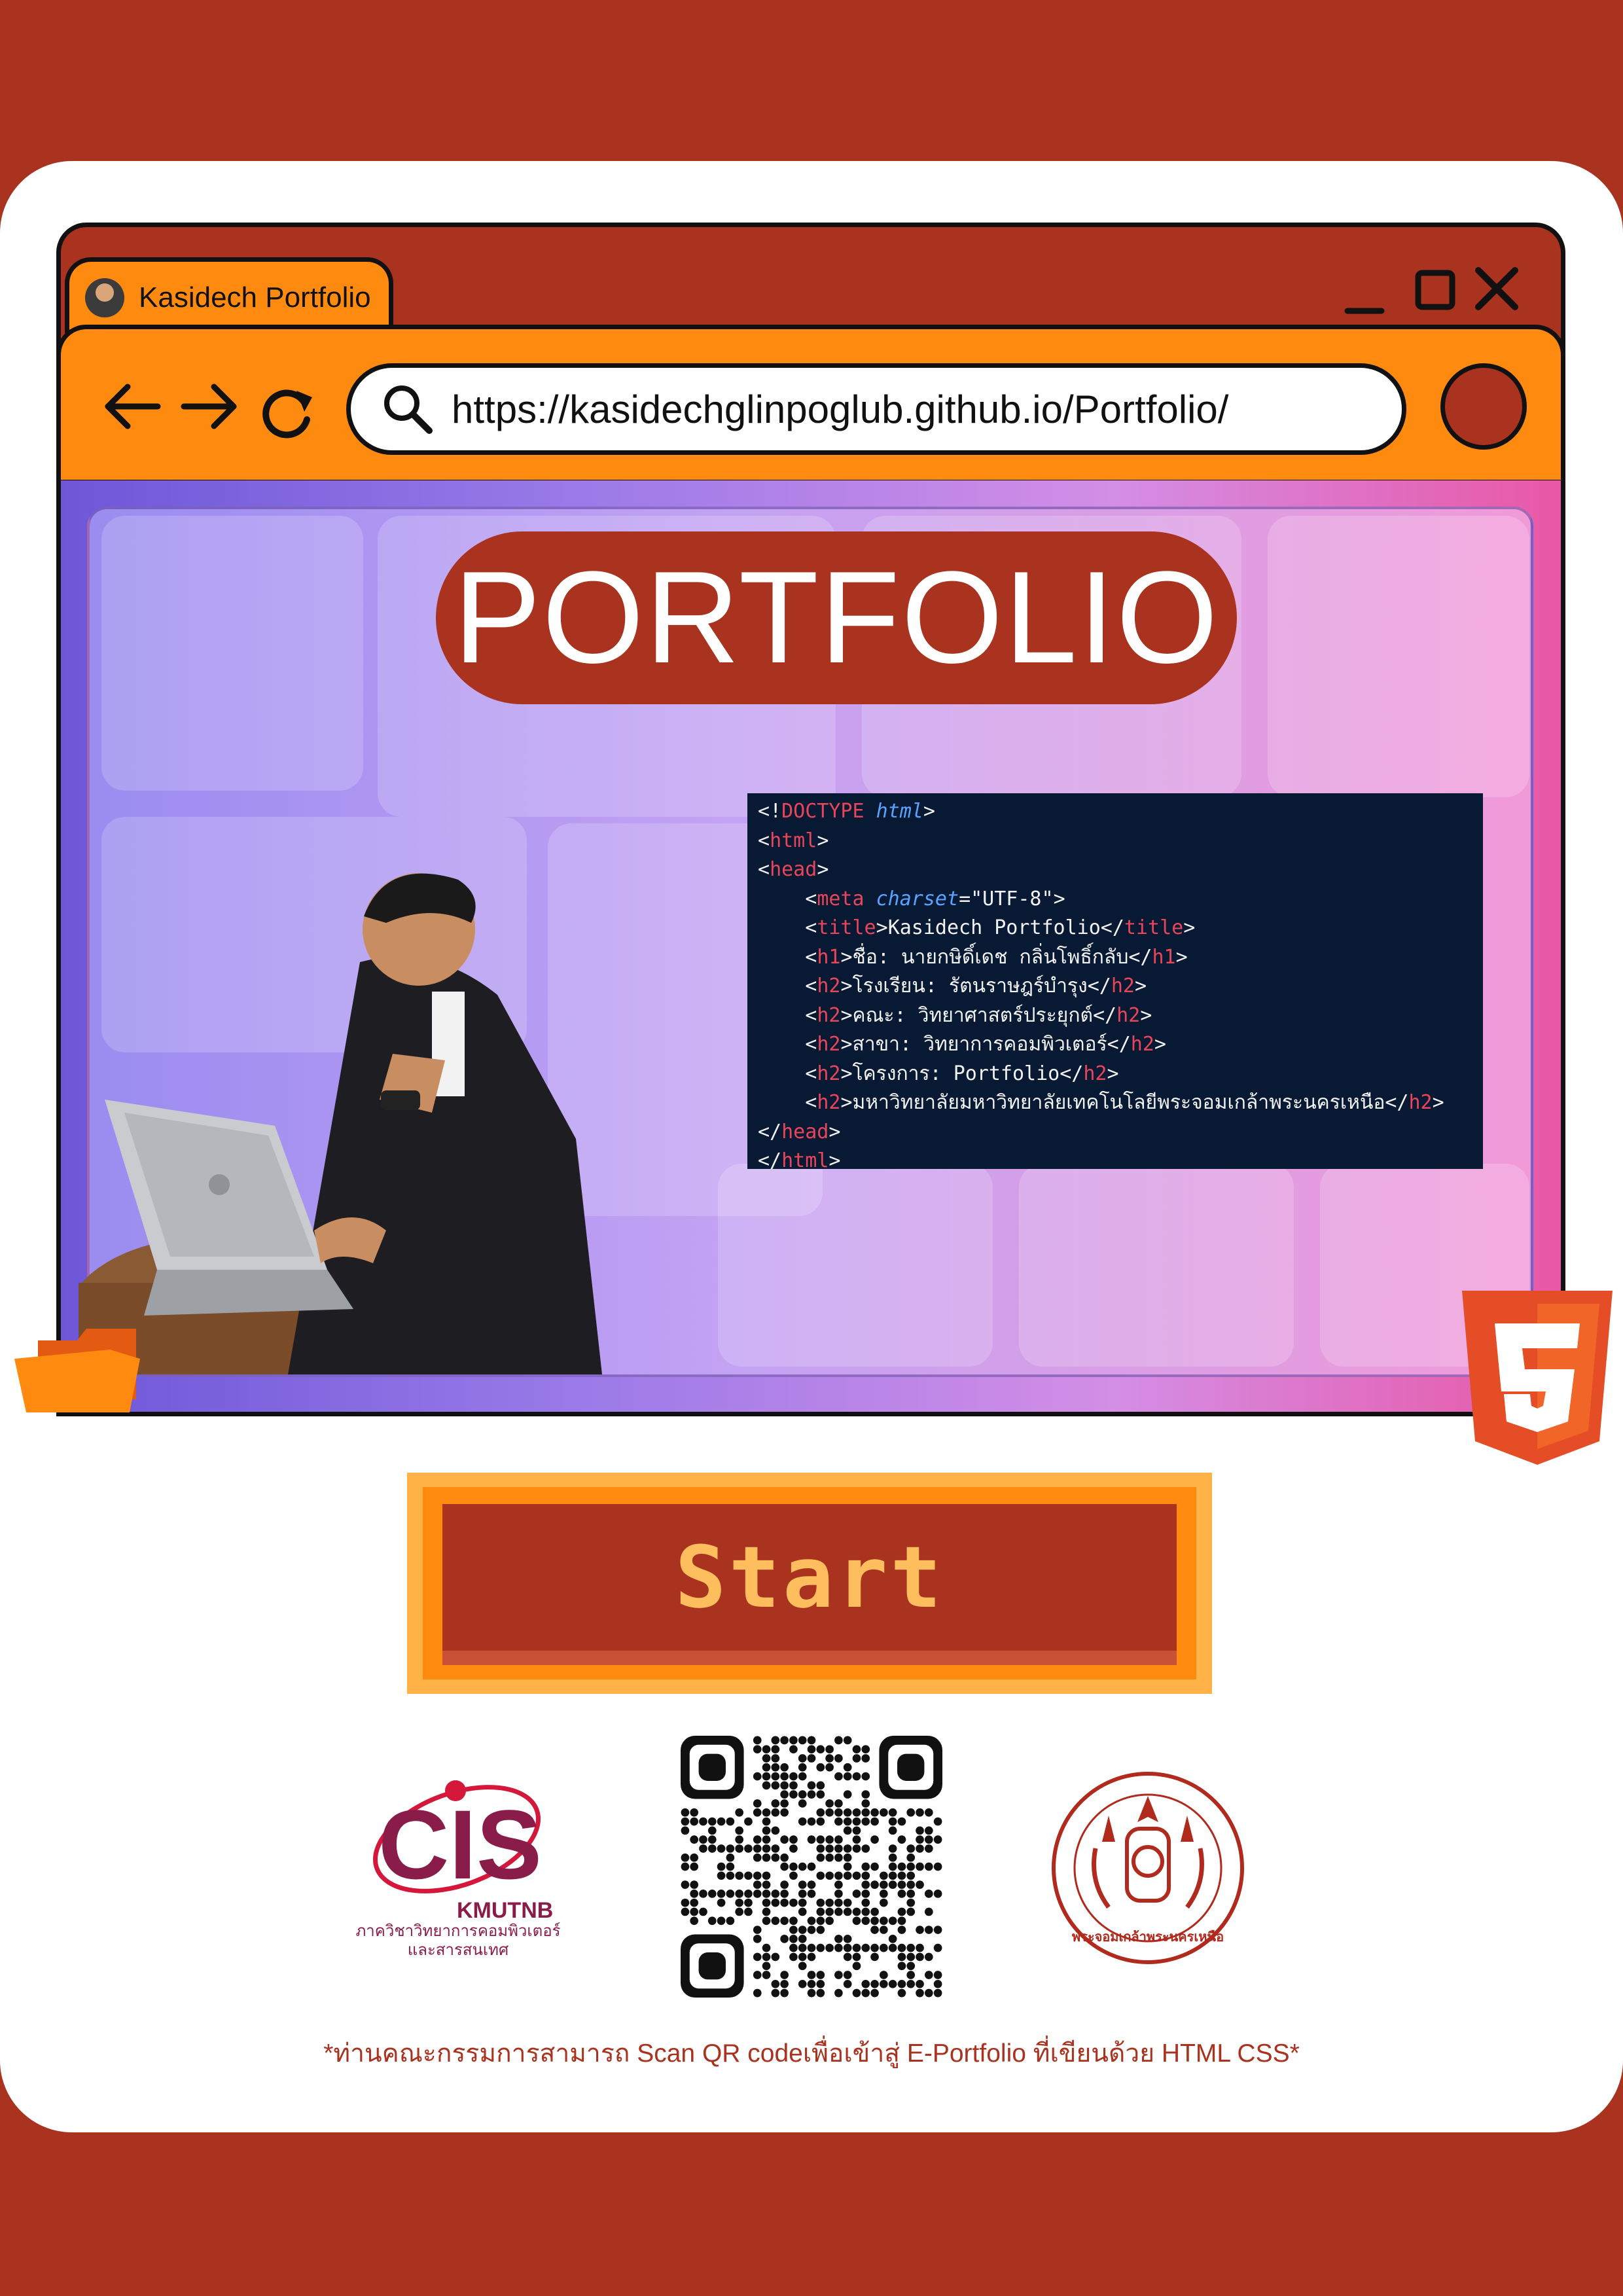 This screenshot has width=1623, height=2296. I want to click on reload-icon, so click(288, 413).